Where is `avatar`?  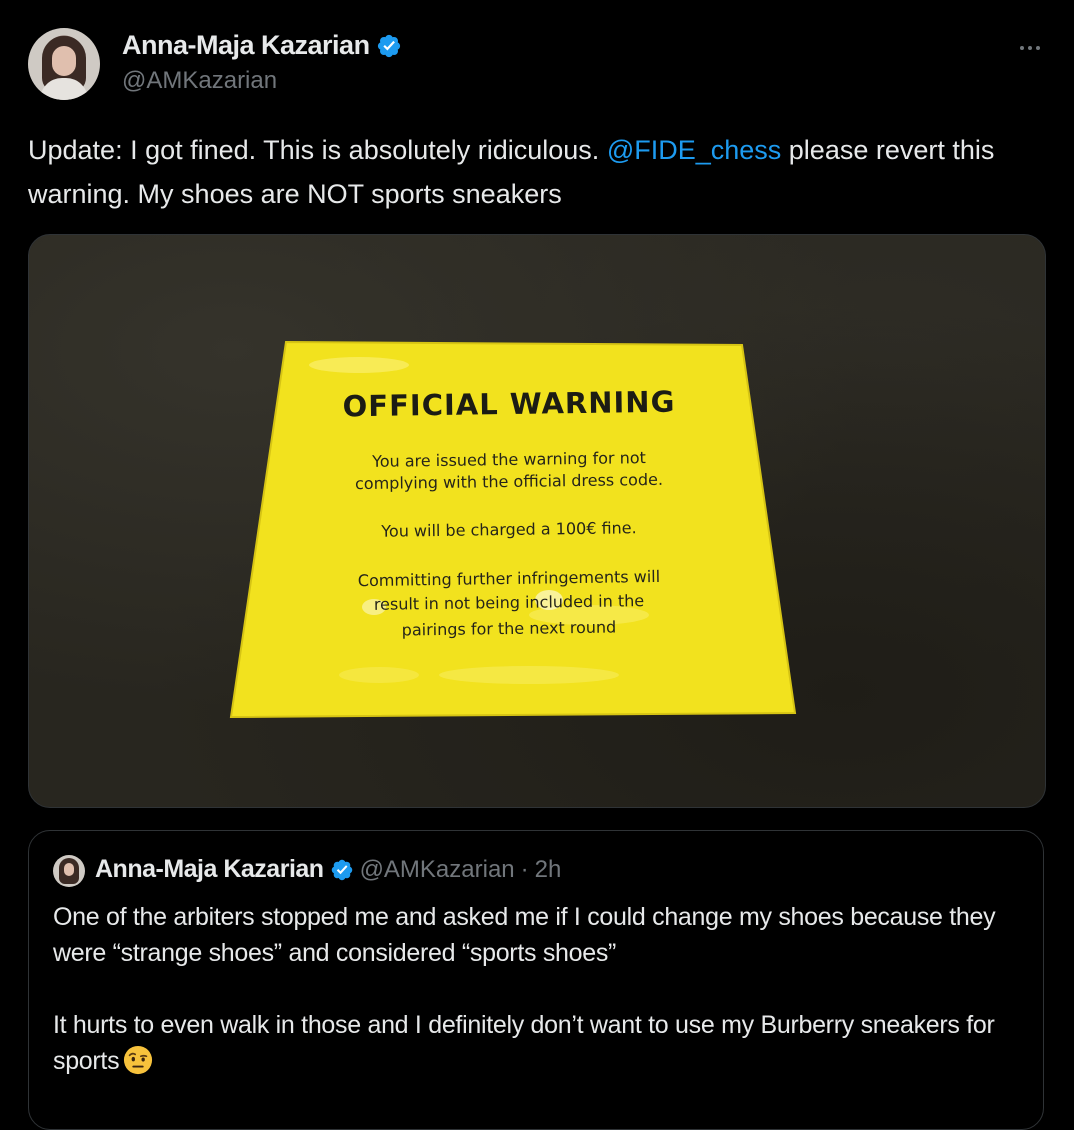
avatar is located at coordinates (64, 64).